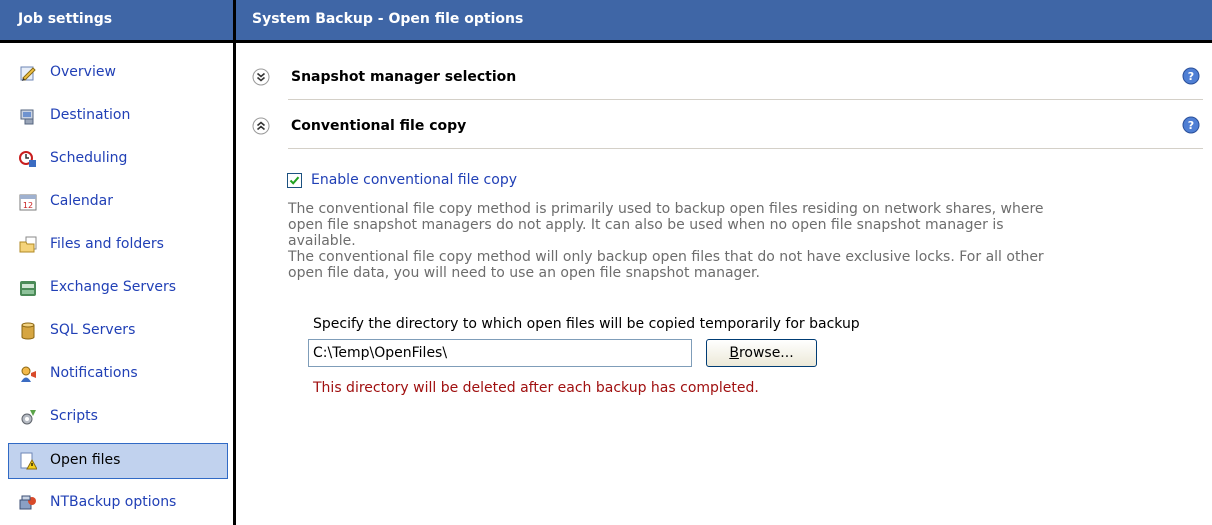 This screenshot has height=525, width=1212. Describe the element at coordinates (724, 126) in the screenshot. I see `section-conventional-file-copy: Conventional file copy ?` at that location.